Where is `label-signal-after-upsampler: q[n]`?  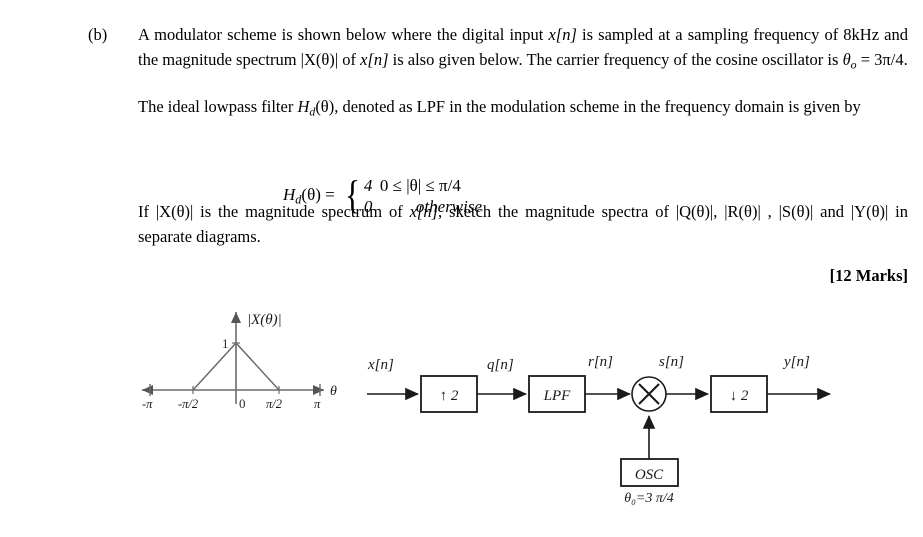
label-signal-after-upsampler: q[n] is located at coordinates (500, 365).